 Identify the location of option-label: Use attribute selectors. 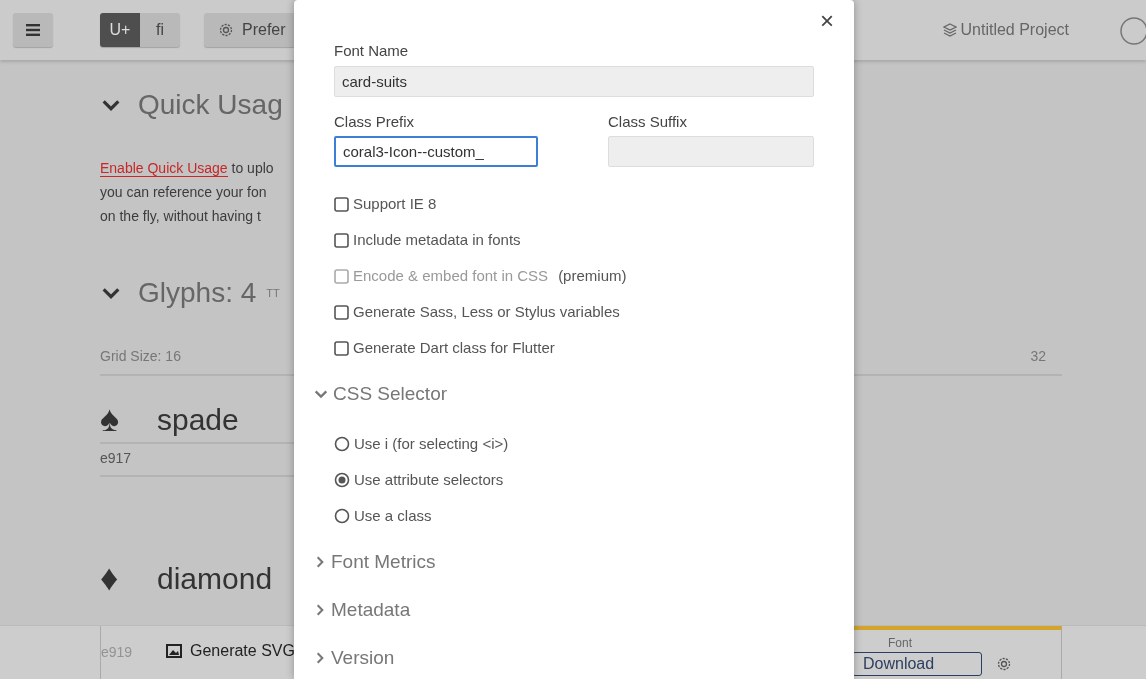
(429, 479).